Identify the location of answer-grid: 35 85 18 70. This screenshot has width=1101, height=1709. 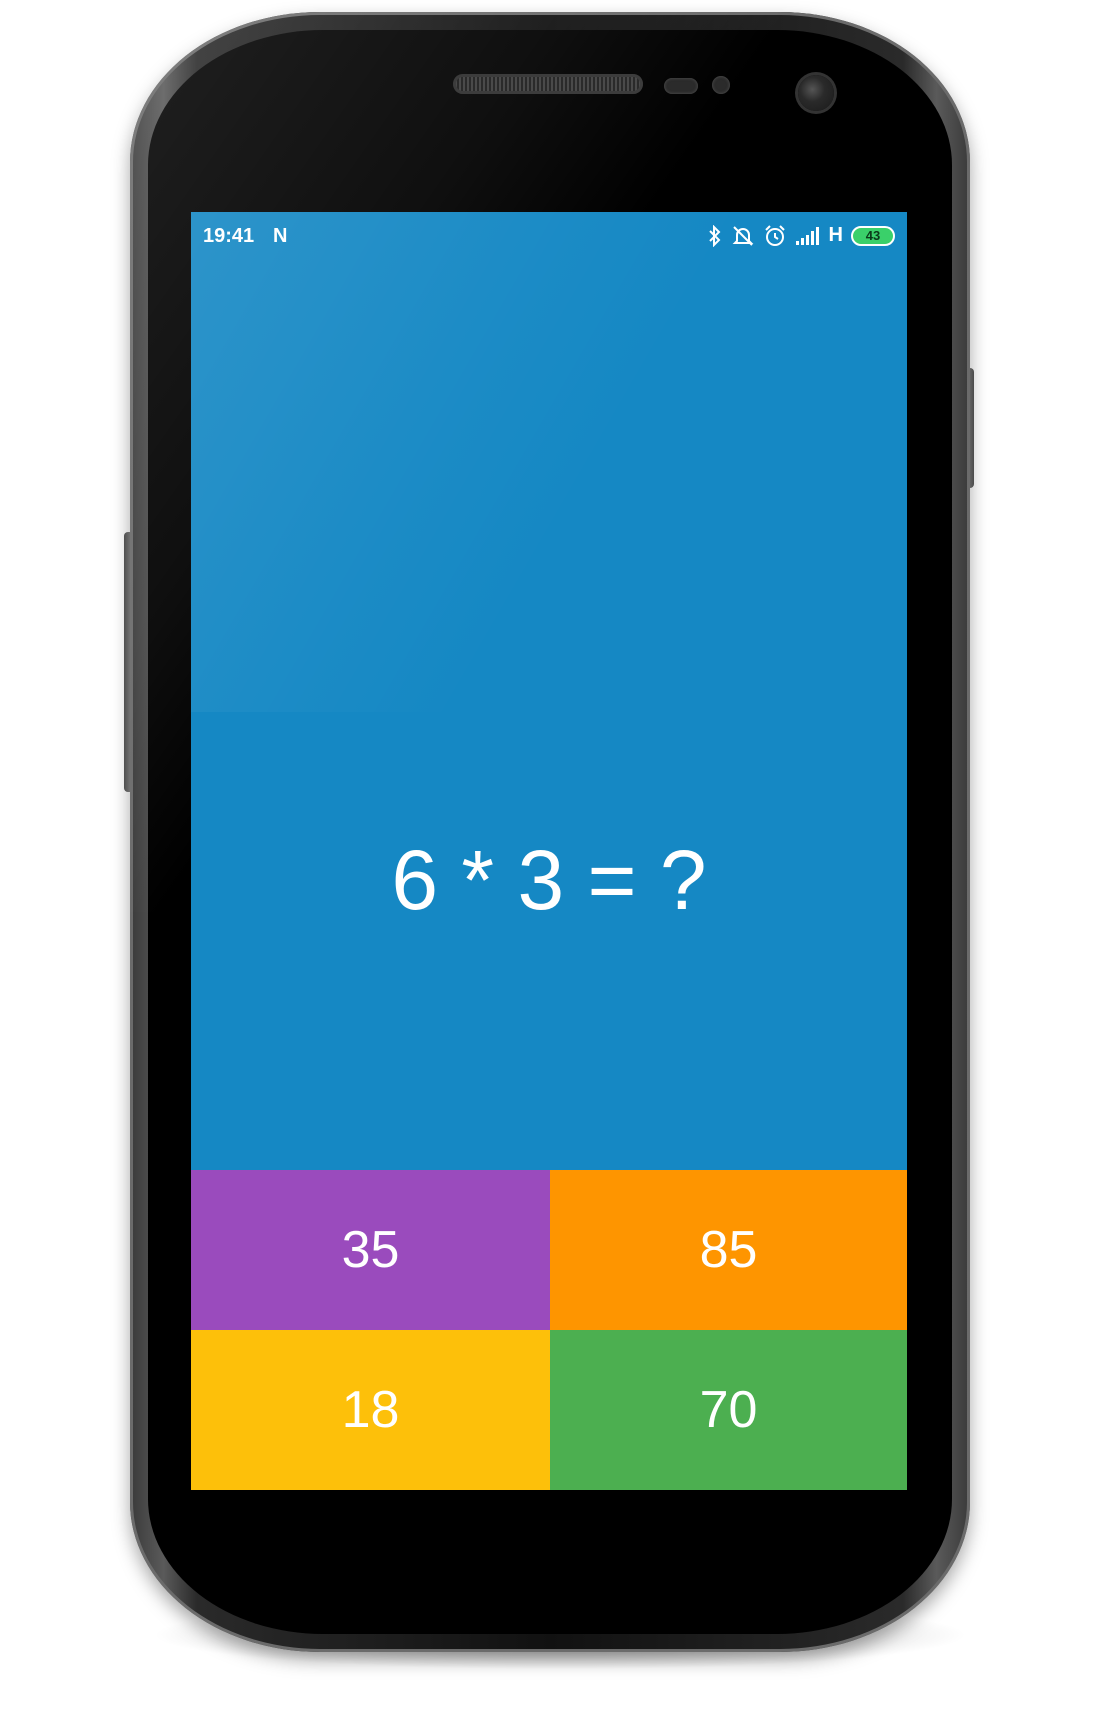
(549, 1330).